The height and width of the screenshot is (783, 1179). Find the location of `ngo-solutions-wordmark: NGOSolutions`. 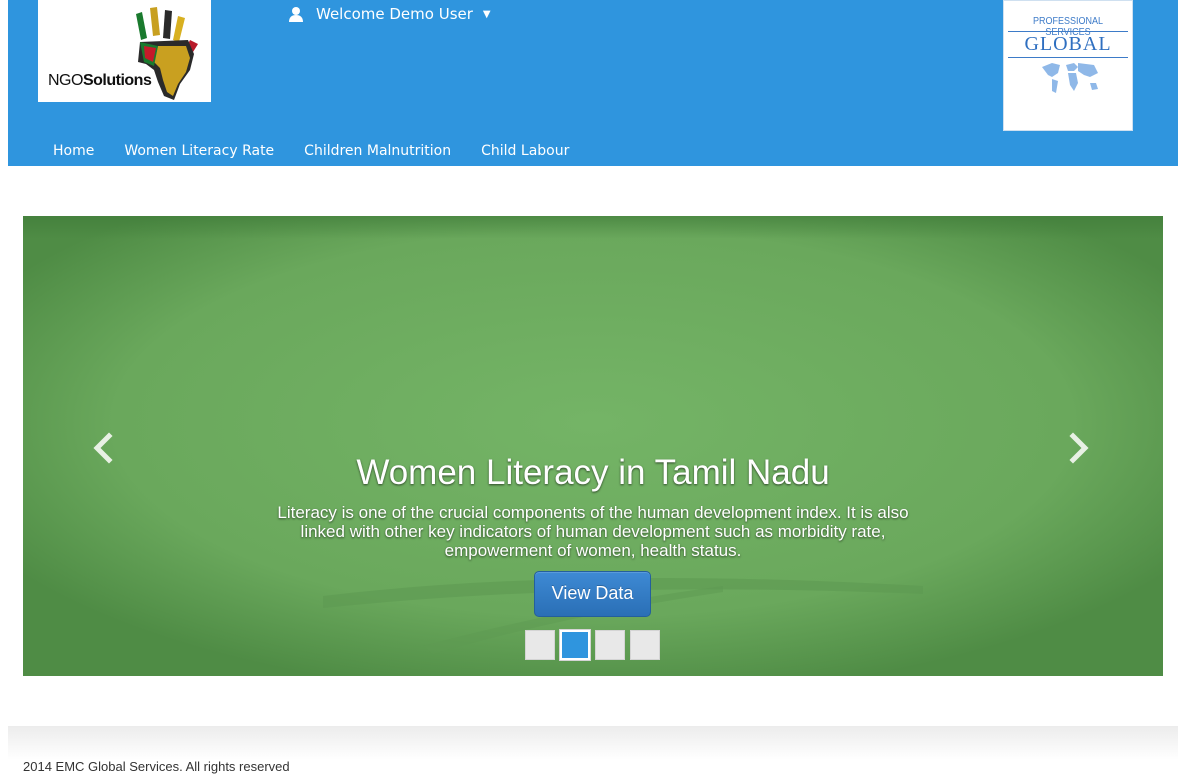

ngo-solutions-wordmark: NGOSolutions is located at coordinates (100, 80).